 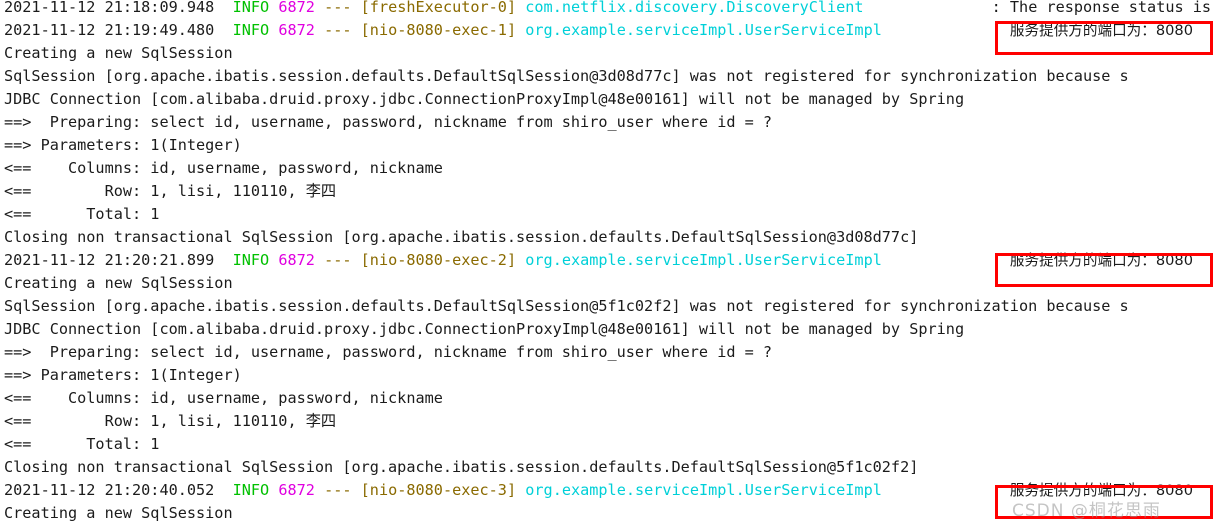 What do you see at coordinates (438, 8) in the screenshot?
I see `log-thread: [freshExecutor-0]` at bounding box center [438, 8].